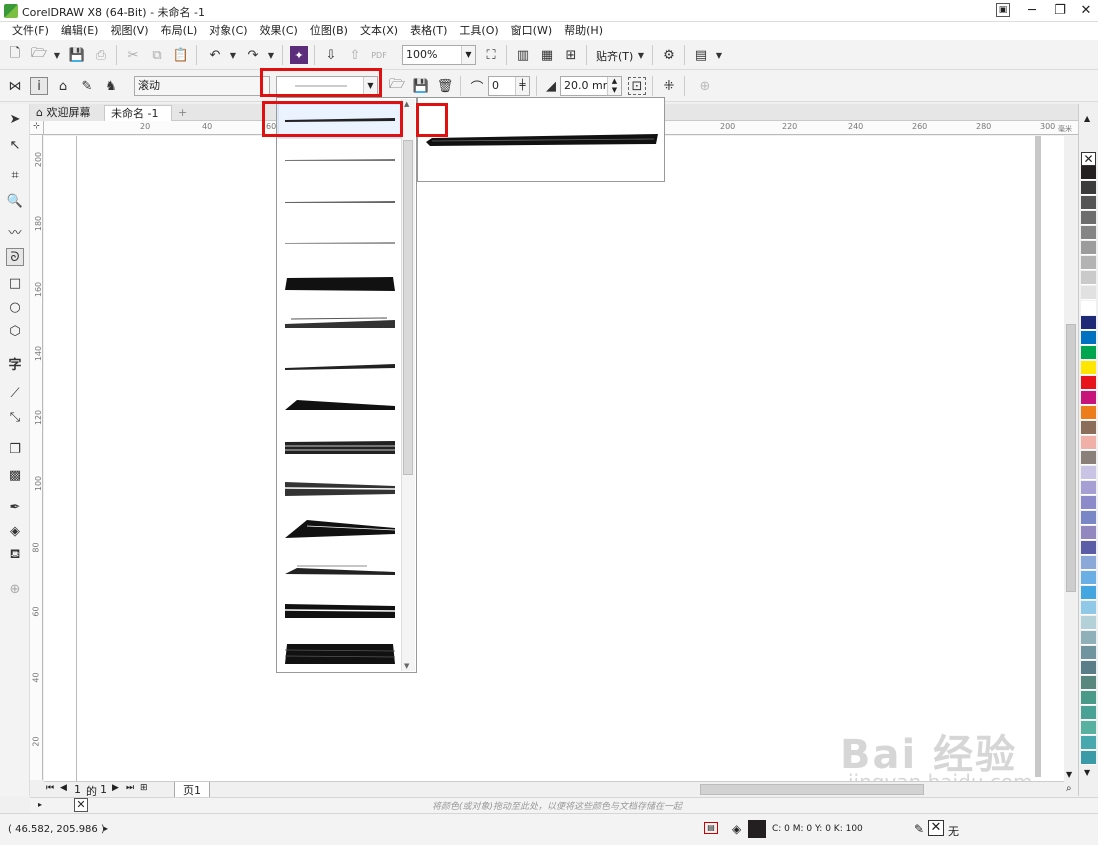 The width and height of the screenshot is (1098, 845). What do you see at coordinates (15, 307) in the screenshot?
I see `ellipse-tool-icon: ○` at bounding box center [15, 307].